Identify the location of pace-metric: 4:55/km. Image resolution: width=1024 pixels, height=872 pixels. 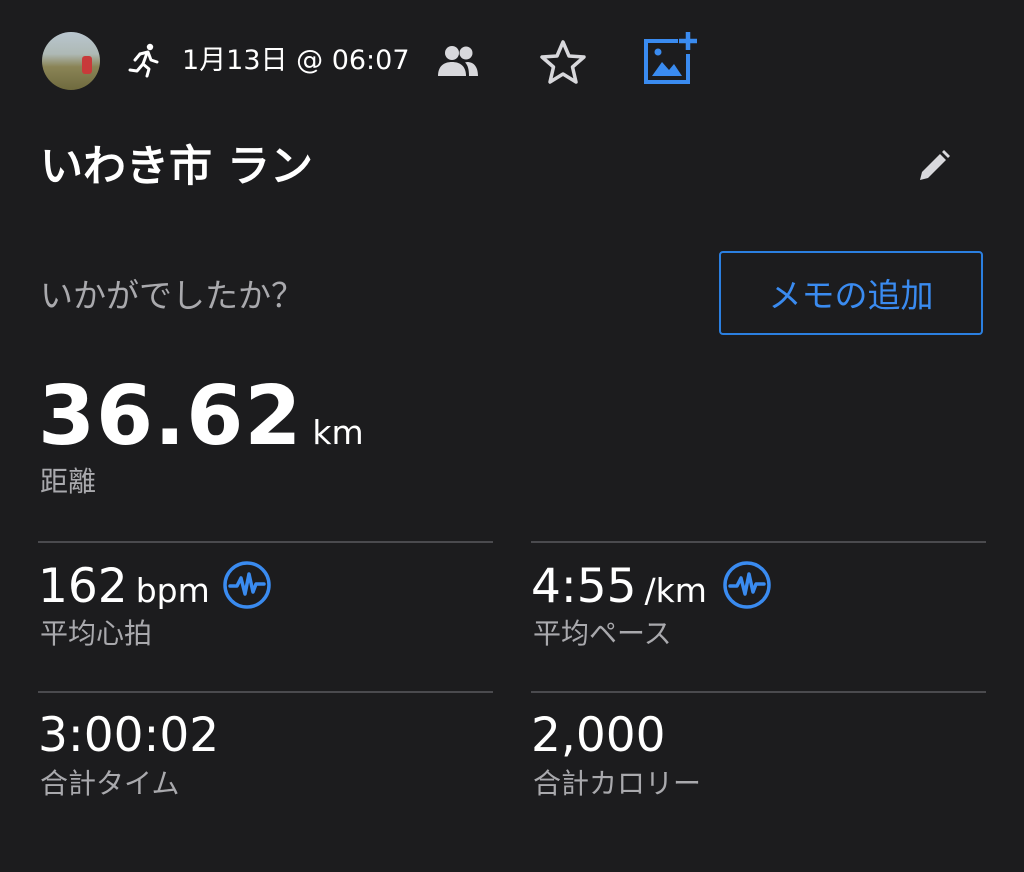
(619, 587).